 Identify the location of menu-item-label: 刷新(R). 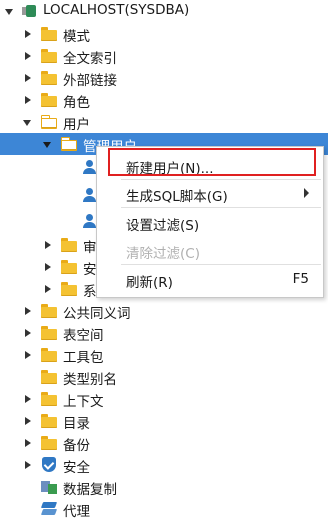
(149, 283).